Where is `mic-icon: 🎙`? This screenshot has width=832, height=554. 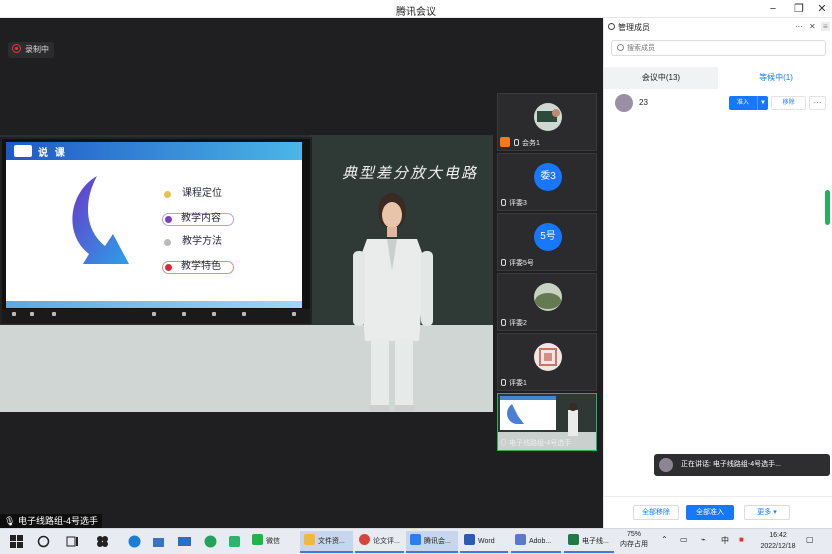 mic-icon: 🎙 is located at coordinates (10, 521).